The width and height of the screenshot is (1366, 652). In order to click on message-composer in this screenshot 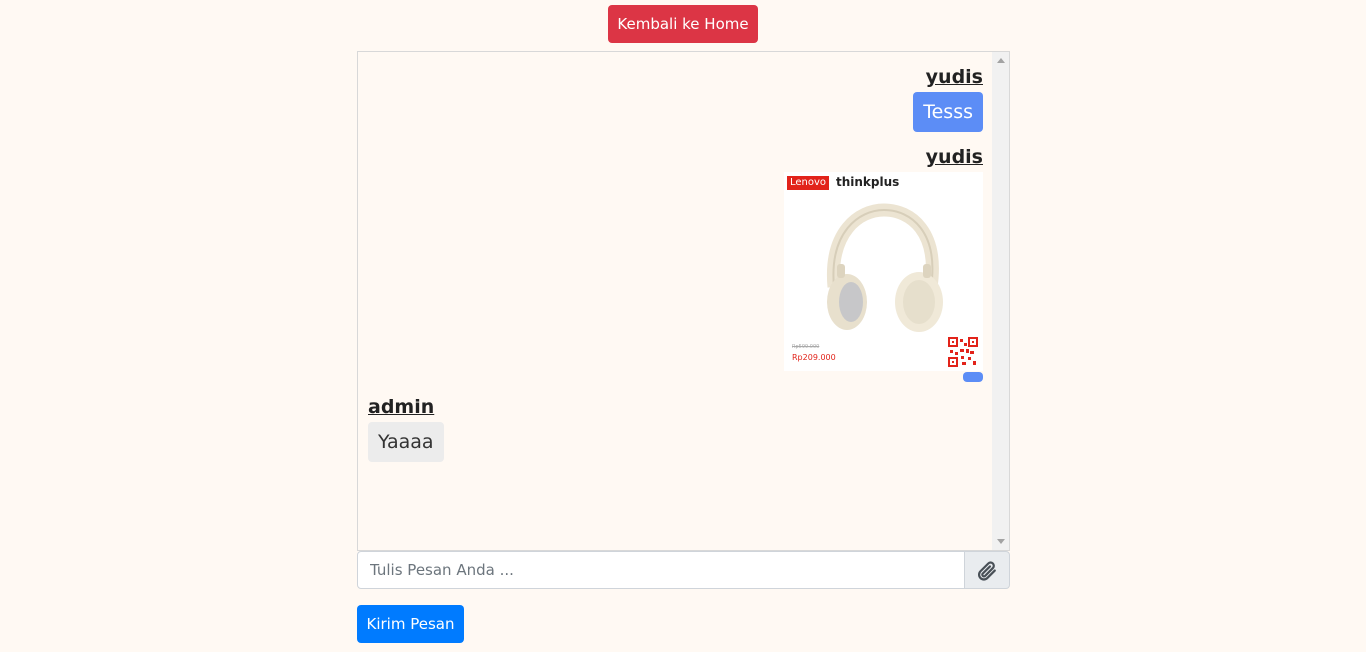, I will do `click(683, 570)`.